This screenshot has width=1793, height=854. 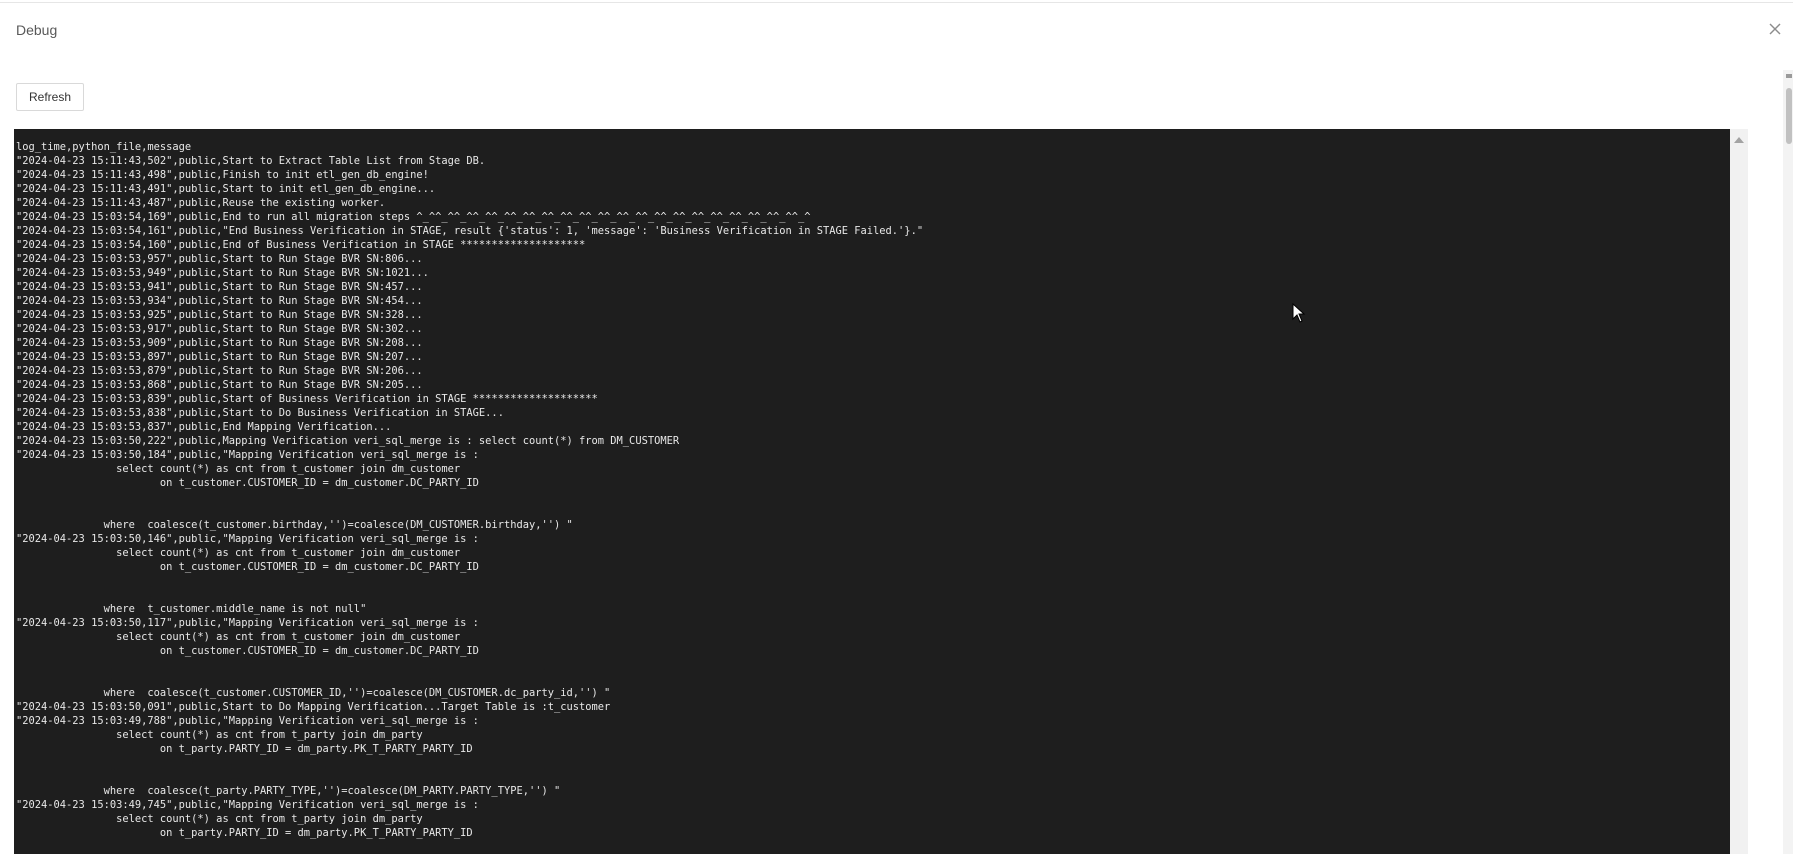 What do you see at coordinates (1775, 29) in the screenshot?
I see `close-icon` at bounding box center [1775, 29].